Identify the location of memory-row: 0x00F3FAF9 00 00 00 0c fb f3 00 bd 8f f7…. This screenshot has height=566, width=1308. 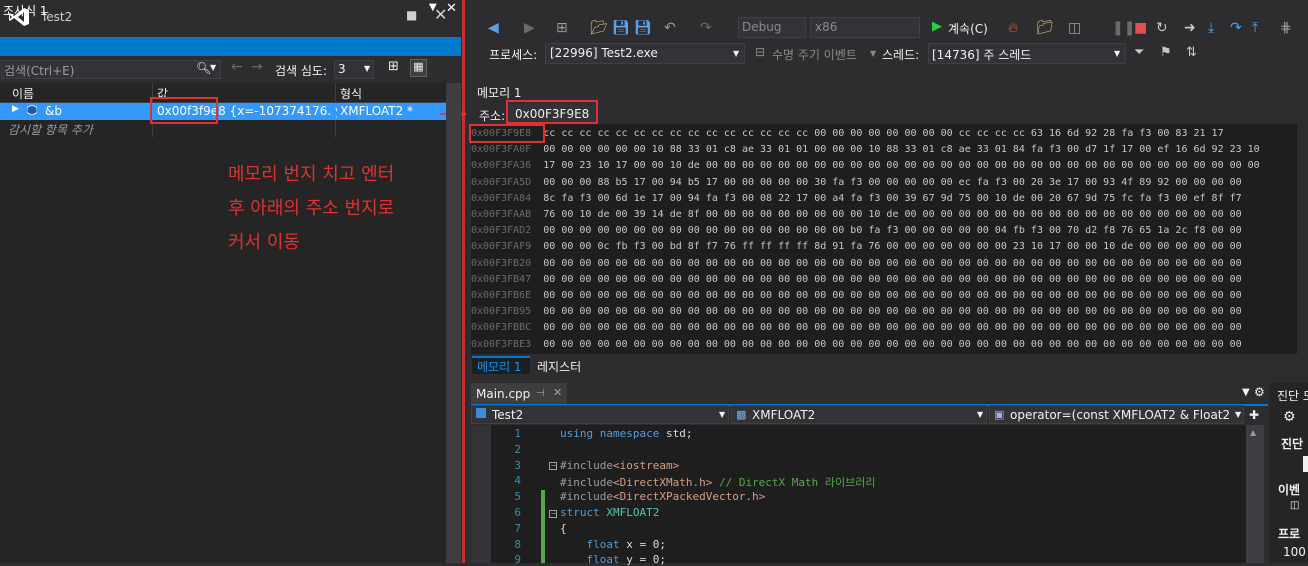
(856, 249).